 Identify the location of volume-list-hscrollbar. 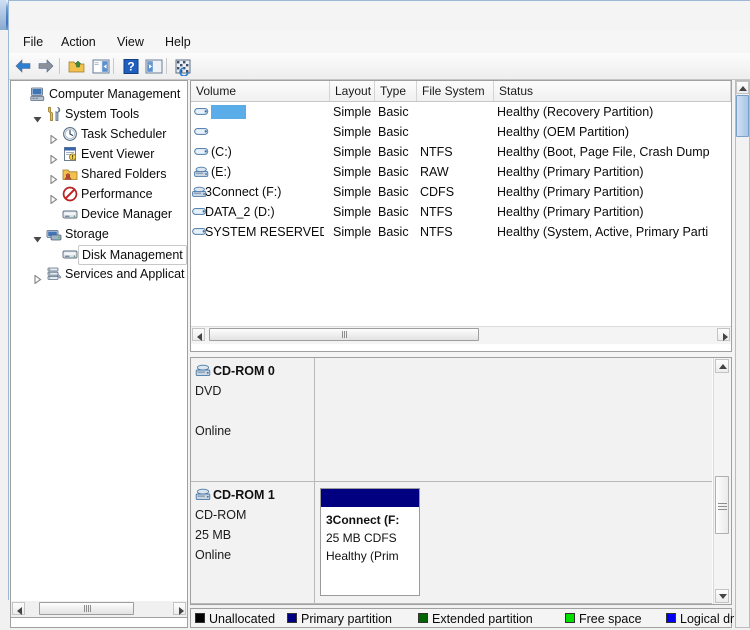
(461, 335).